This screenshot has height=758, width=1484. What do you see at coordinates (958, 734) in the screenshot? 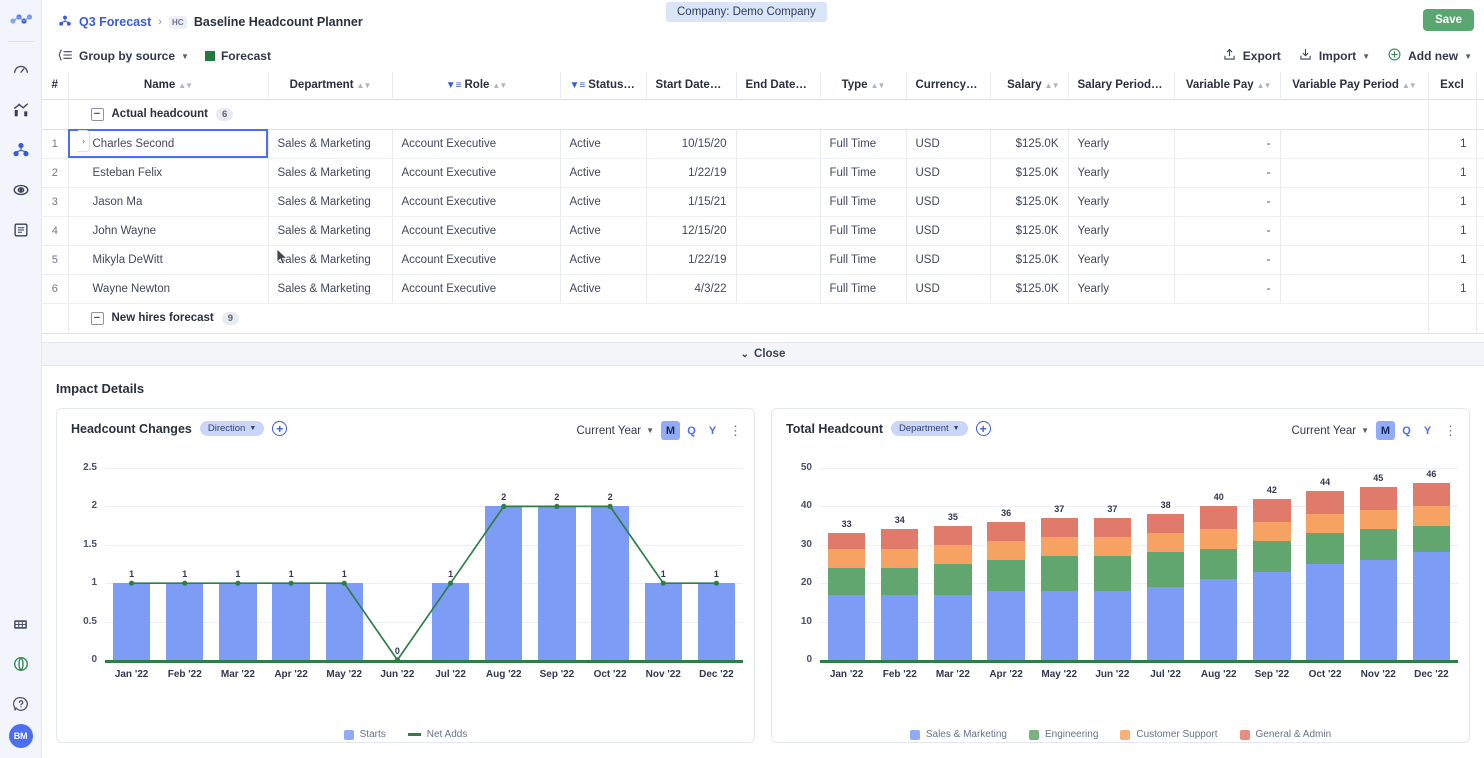
I see `legend-item: Sales & Marketing` at bounding box center [958, 734].